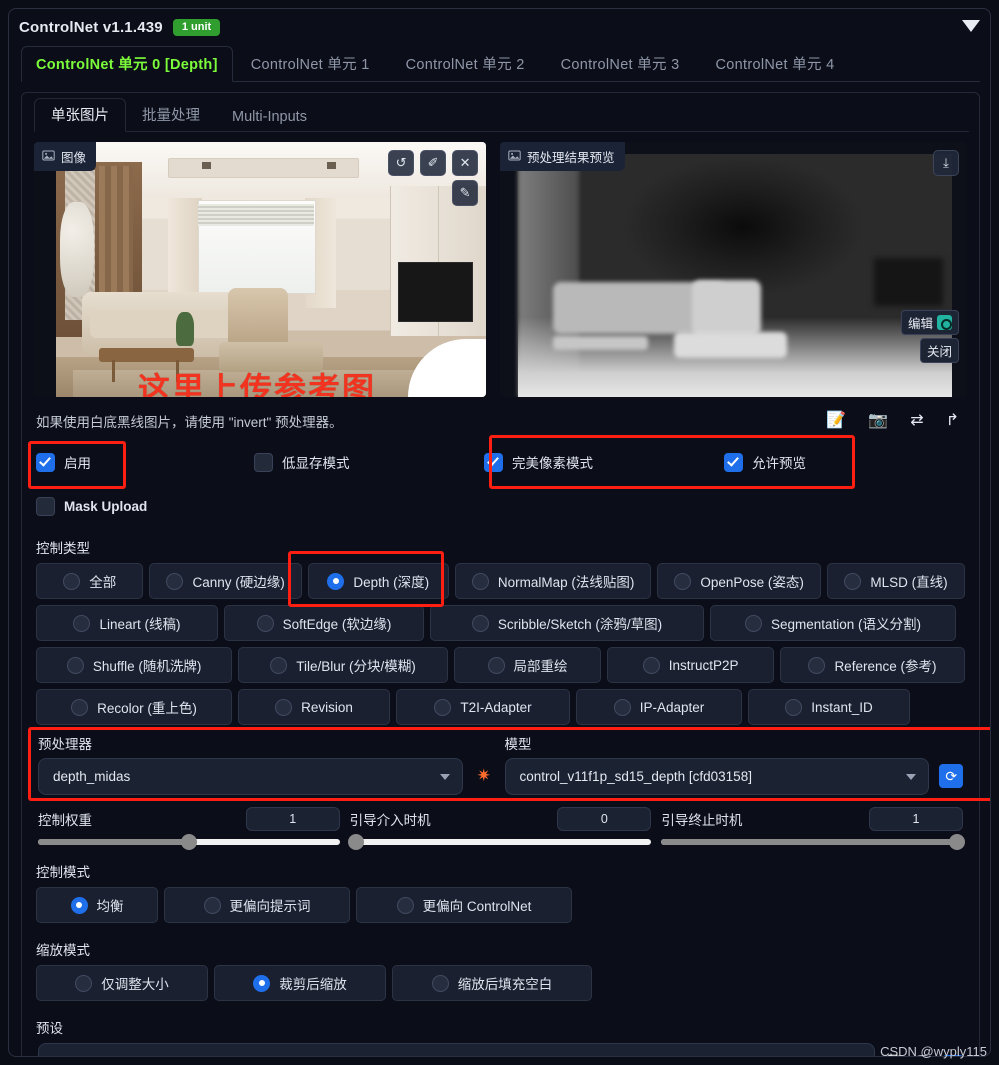 Image resolution: width=999 pixels, height=1065 pixels. Describe the element at coordinates (946, 163) in the screenshot. I see `download-icon: ⤓` at that location.